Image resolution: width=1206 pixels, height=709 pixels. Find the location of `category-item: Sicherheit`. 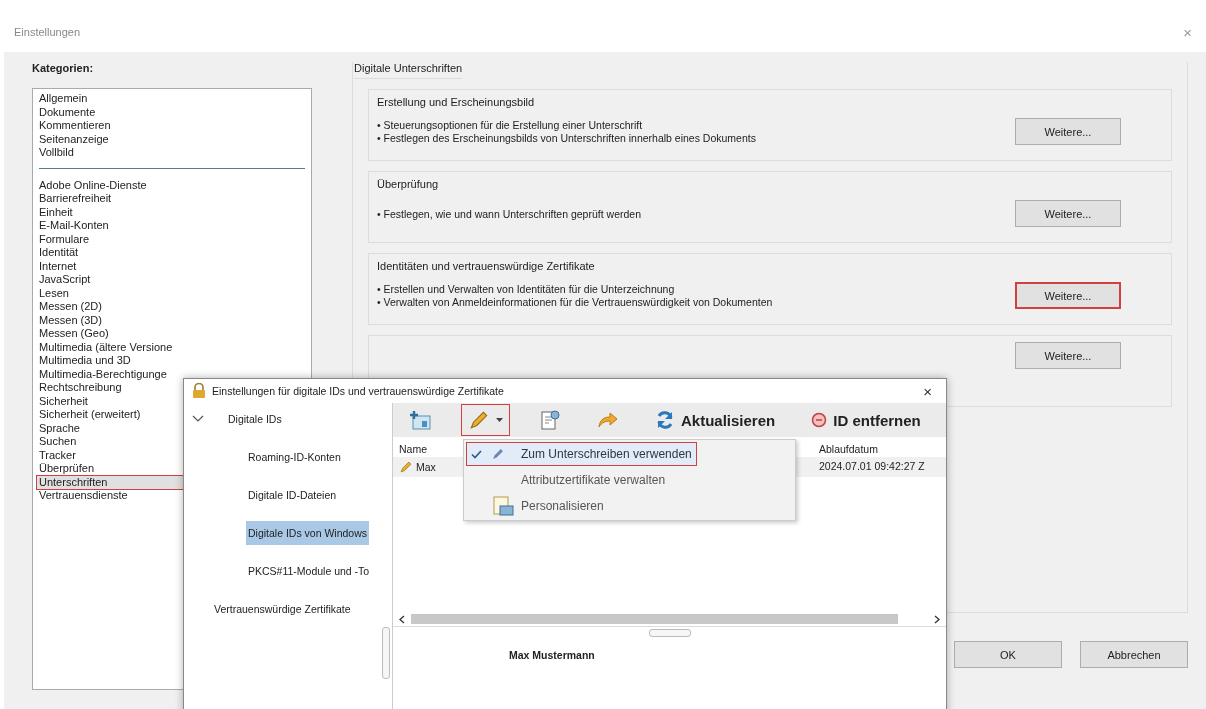

category-item: Sicherheit is located at coordinates (63, 401).